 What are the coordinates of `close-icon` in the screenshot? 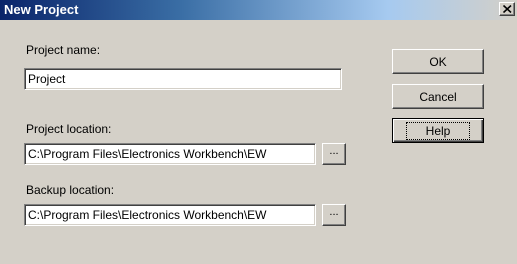 It's located at (507, 9).